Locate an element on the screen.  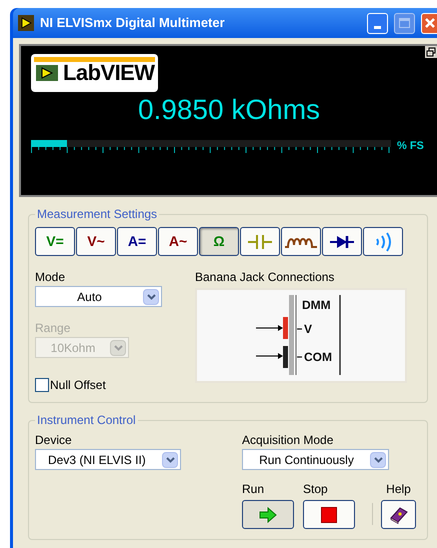
group-title: Instrument Control is located at coordinates (86, 420).